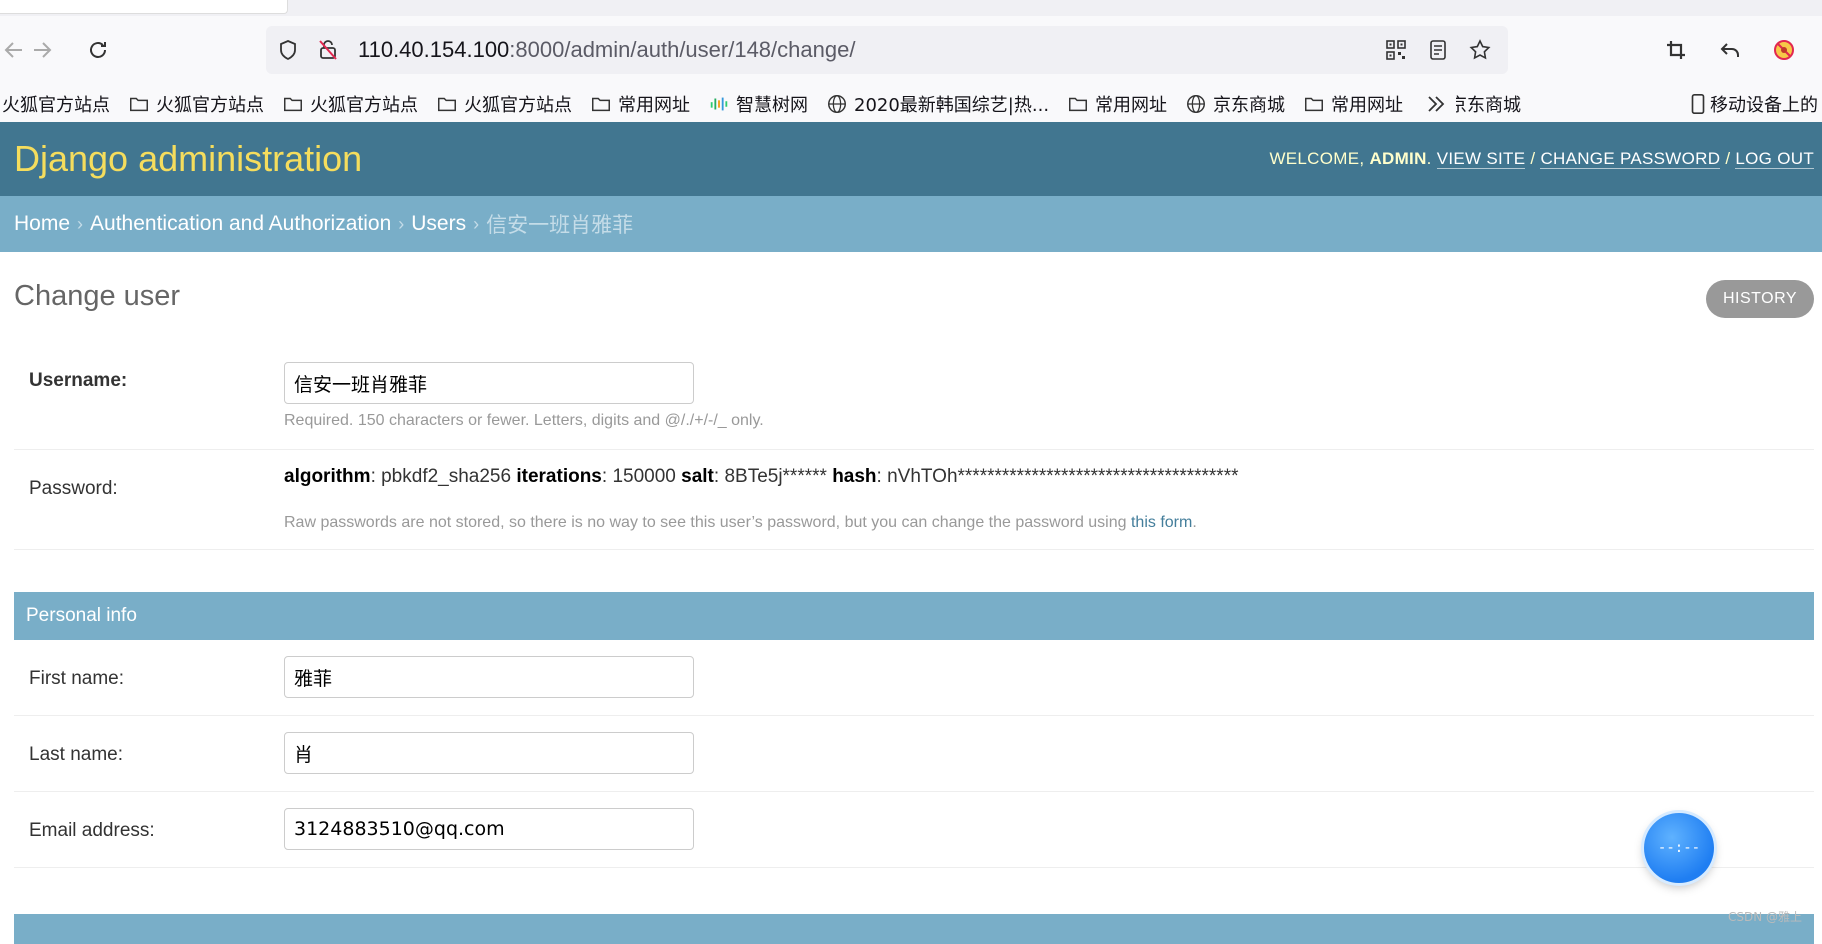  What do you see at coordinates (489, 383) in the screenshot?
I see `username-input` at bounding box center [489, 383].